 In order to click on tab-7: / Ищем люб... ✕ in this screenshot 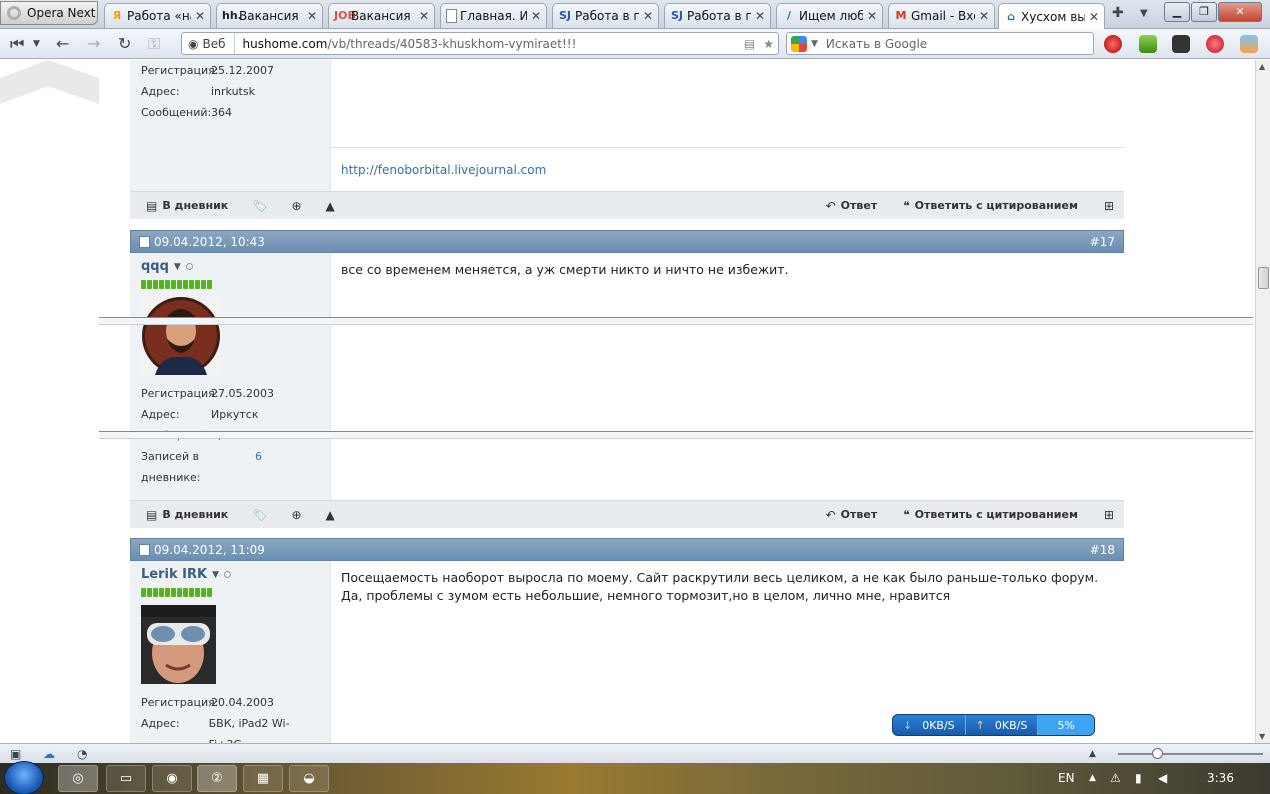, I will do `click(829, 15)`.